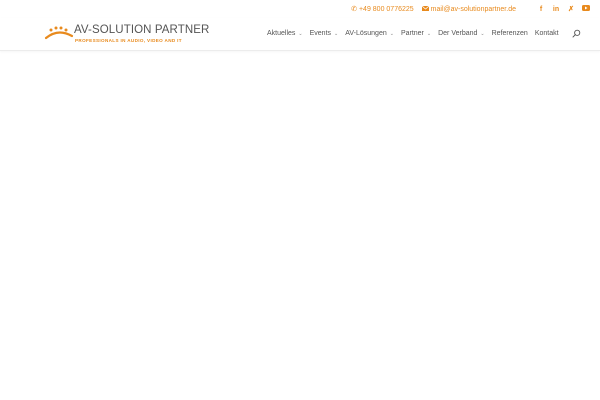 Image resolution: width=600 pixels, height=400 pixels. What do you see at coordinates (59, 33) in the screenshot?
I see `logo-mark-icon` at bounding box center [59, 33].